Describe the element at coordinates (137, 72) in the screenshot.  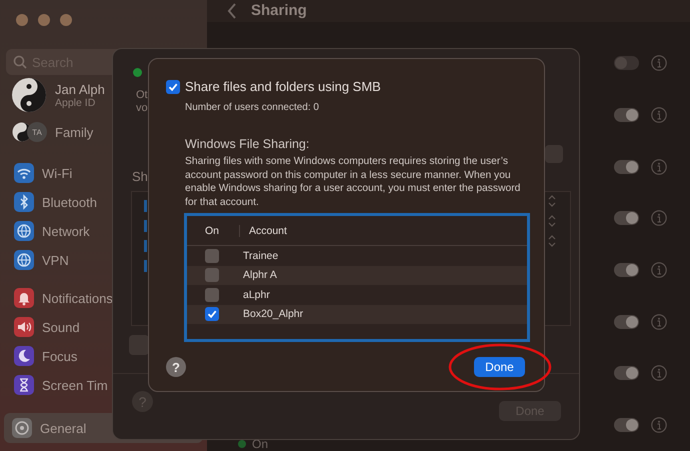
I see `status-dot` at that location.